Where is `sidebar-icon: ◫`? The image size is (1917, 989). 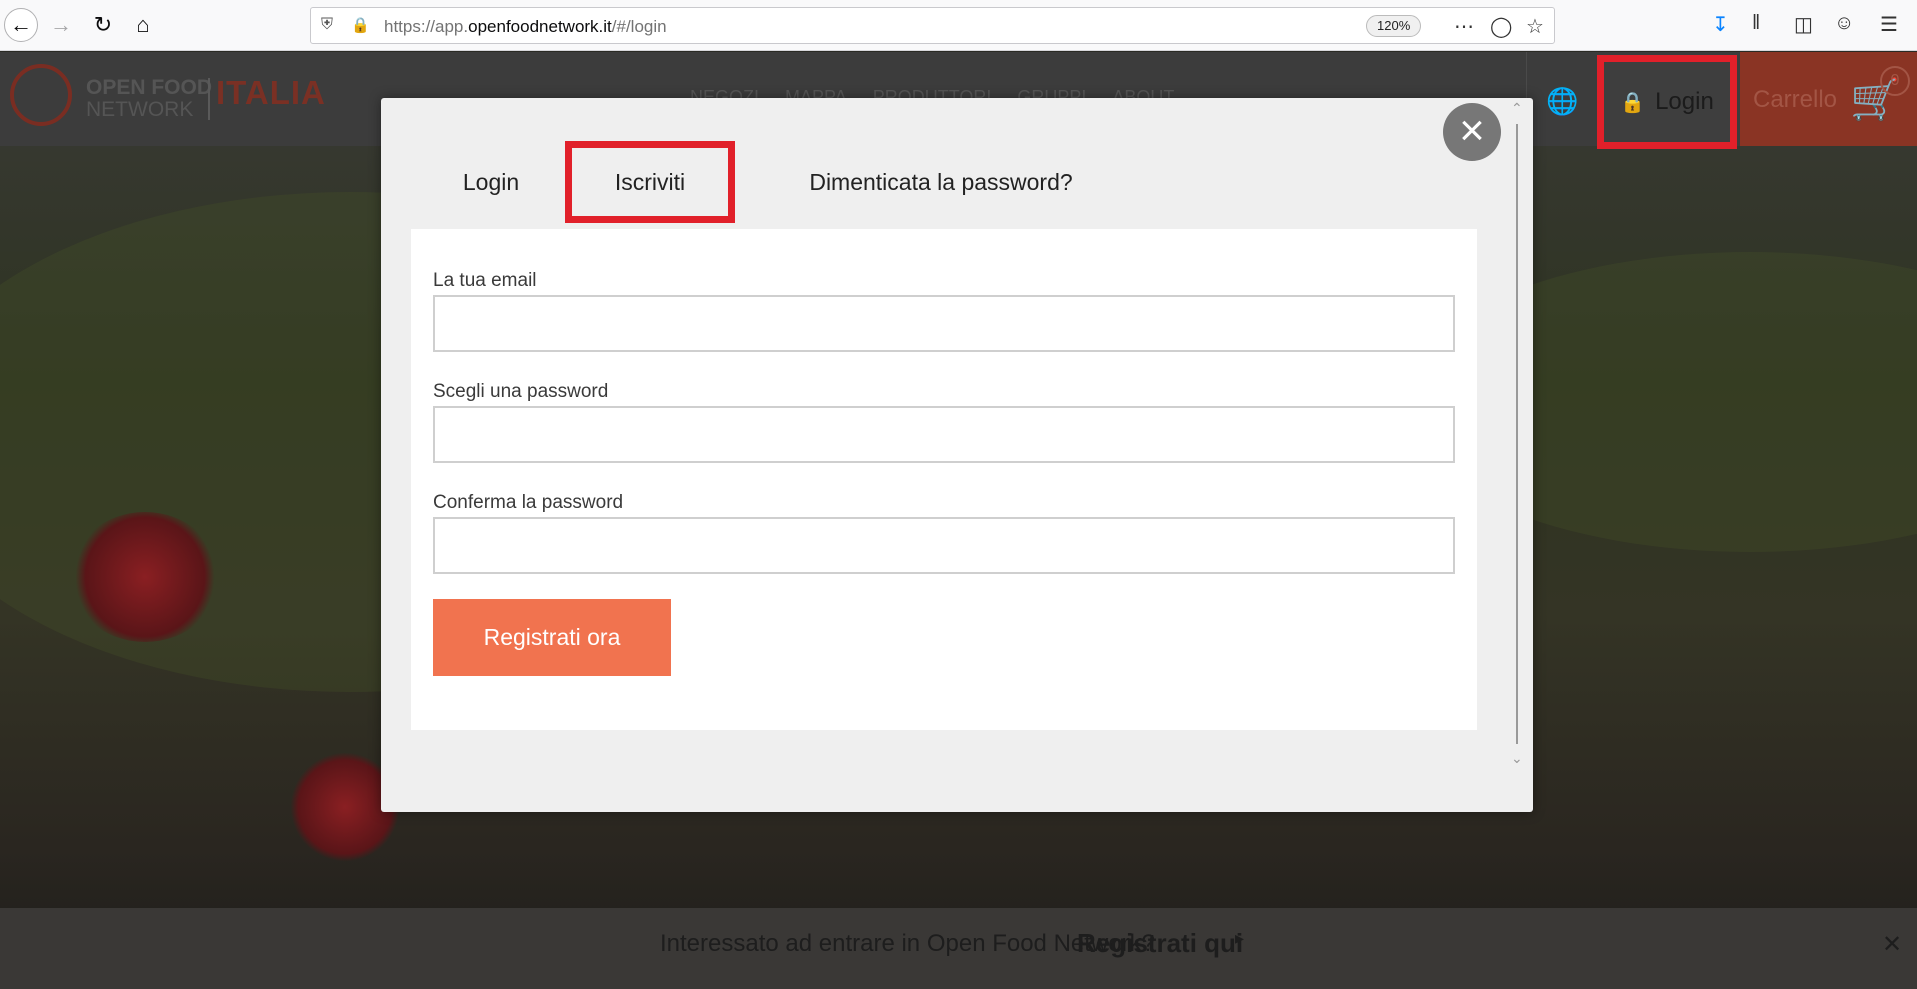 sidebar-icon: ◫ is located at coordinates (1803, 24).